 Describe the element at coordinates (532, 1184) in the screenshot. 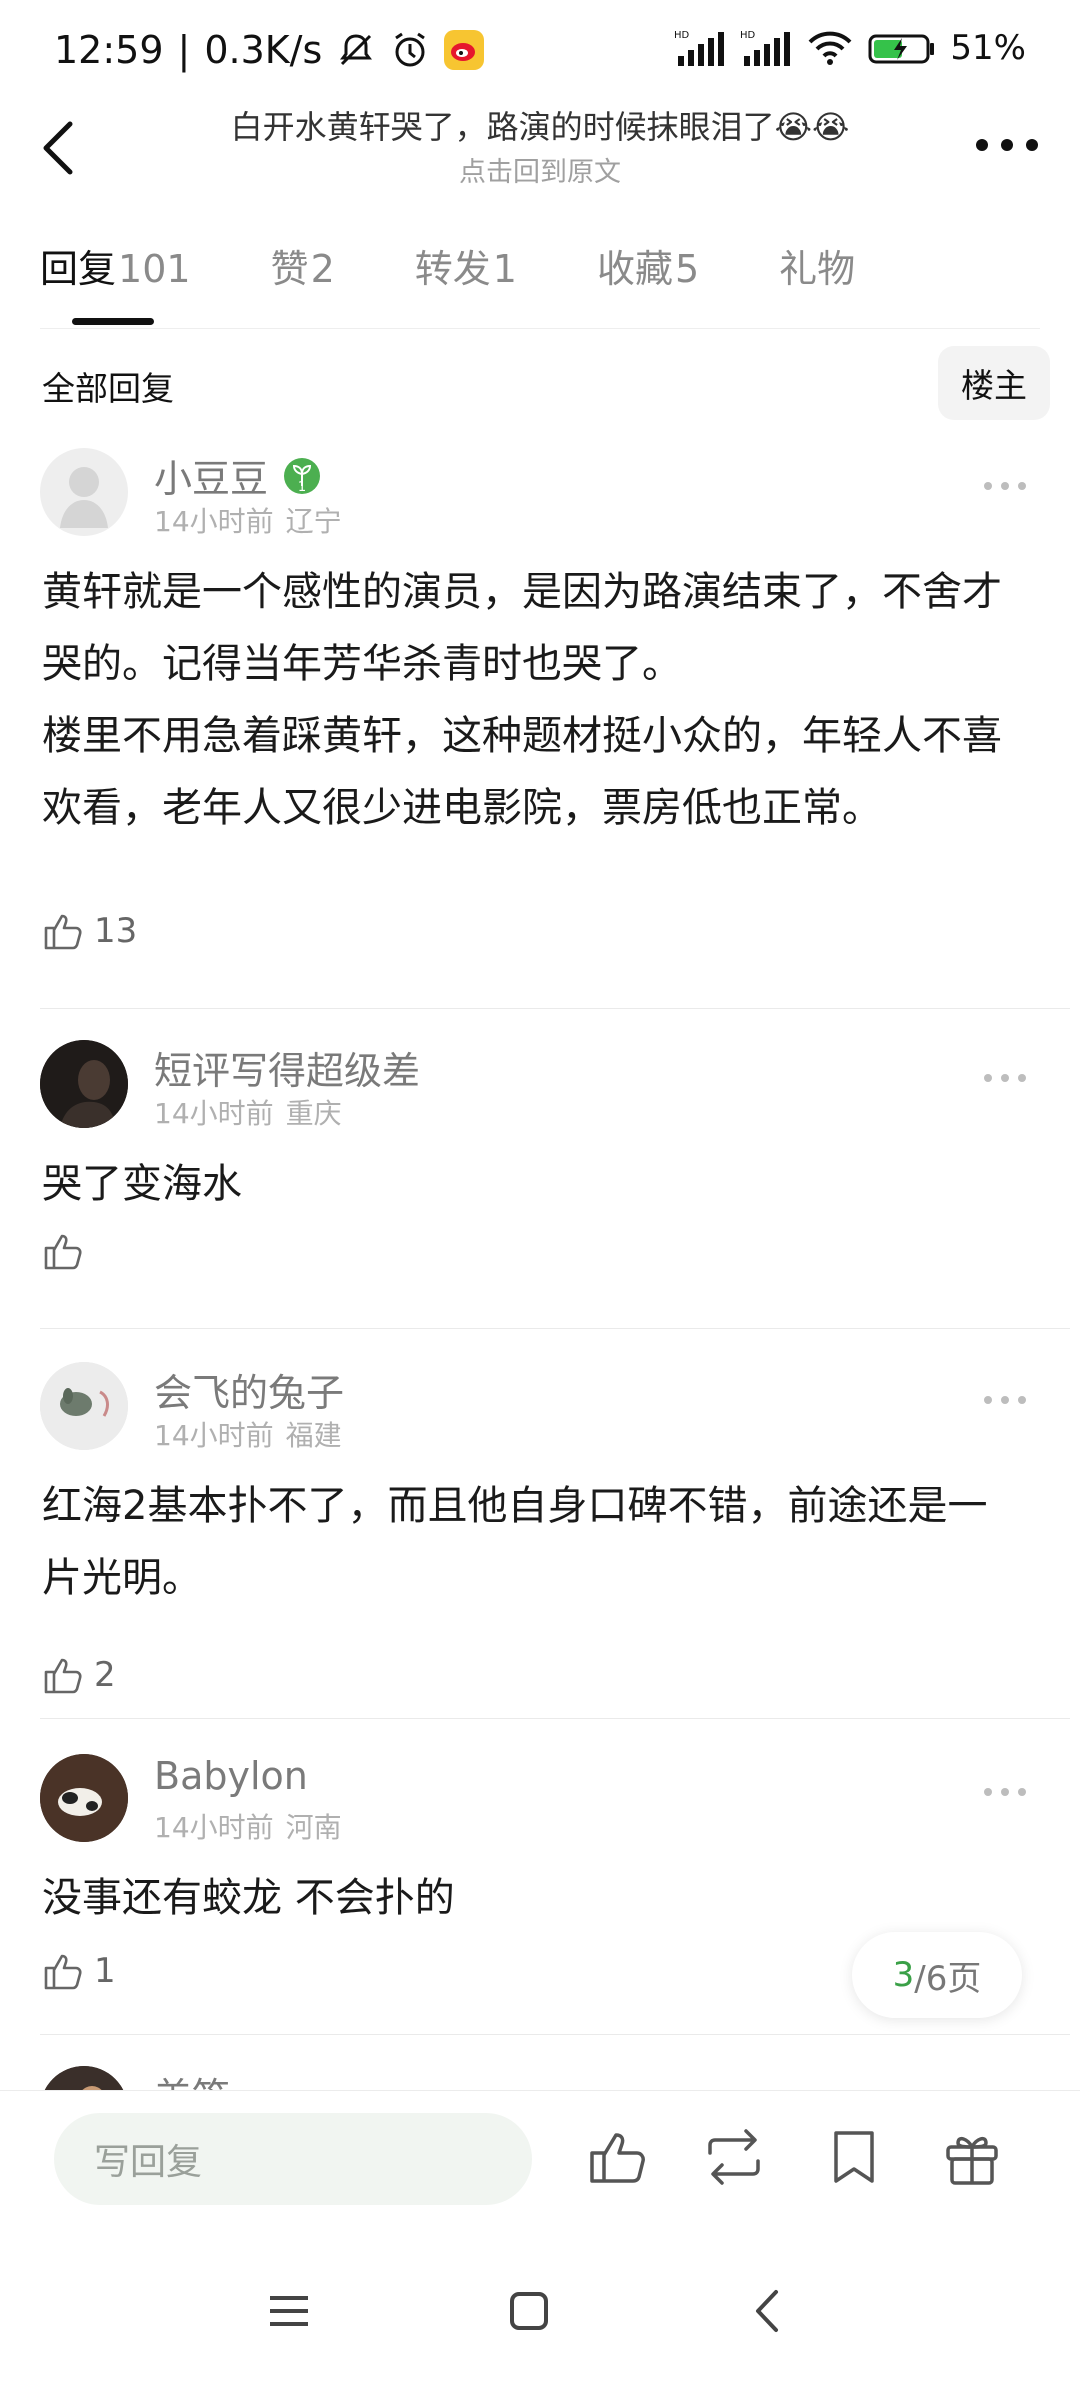

I see `reply-text: 哭了变海水` at that location.